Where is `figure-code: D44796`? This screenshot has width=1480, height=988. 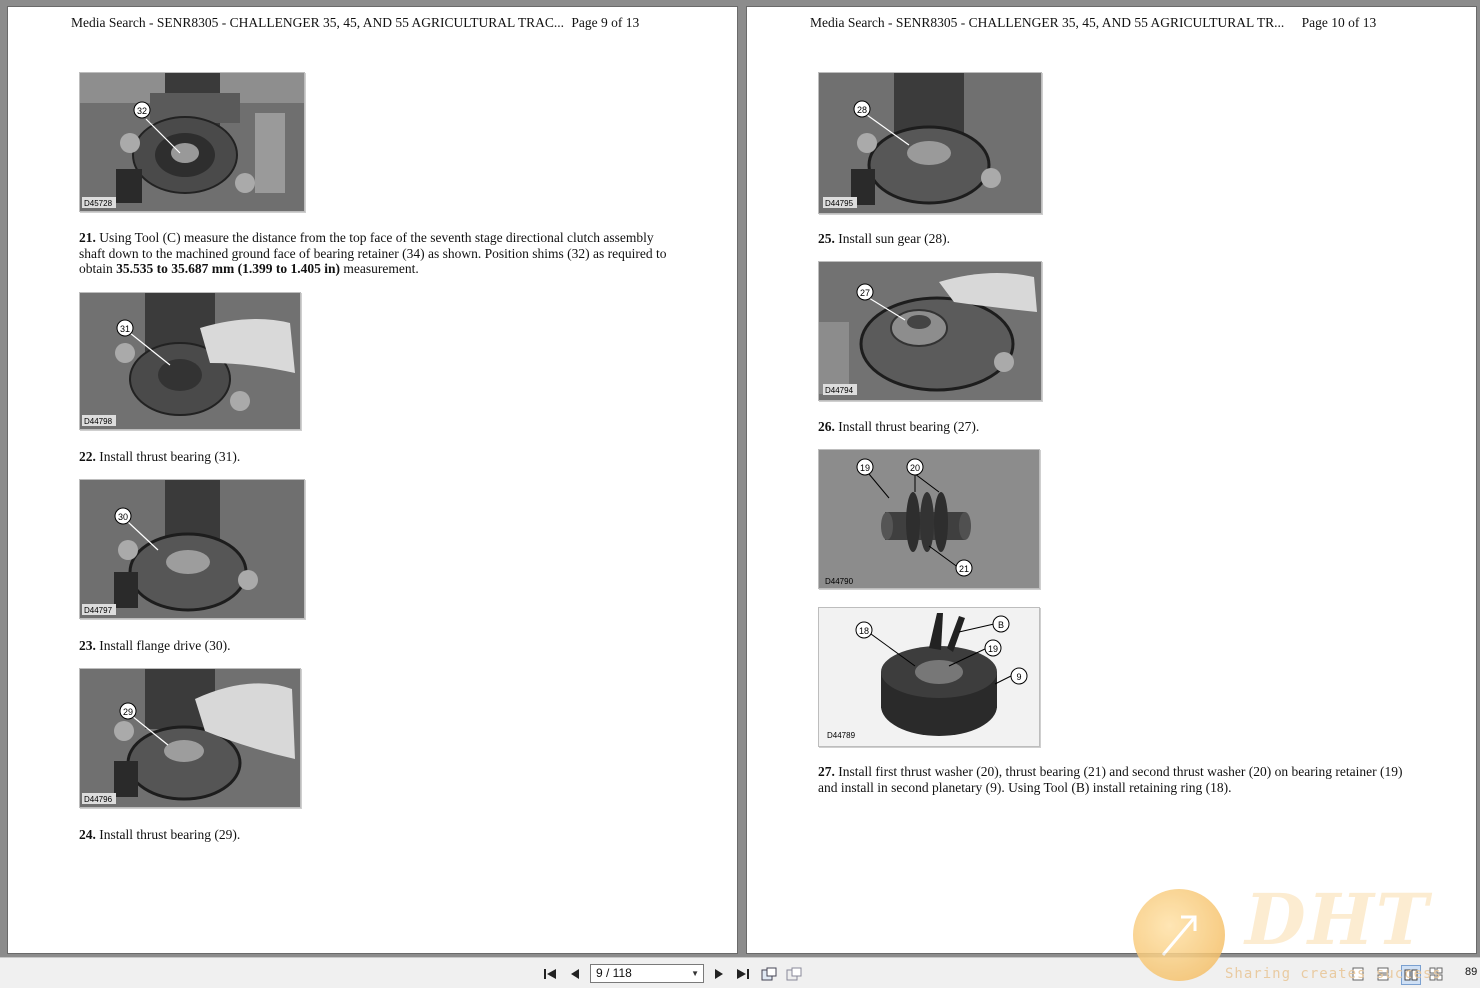
figure-code: D44796 is located at coordinates (98, 799).